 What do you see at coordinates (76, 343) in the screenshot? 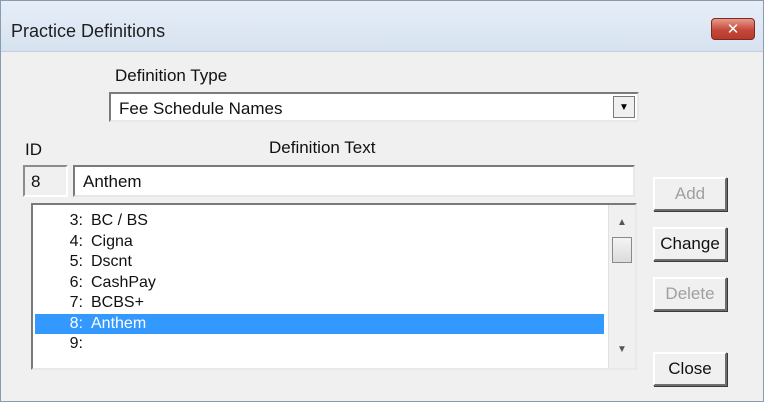
I see `list-item-number: 9:` at bounding box center [76, 343].